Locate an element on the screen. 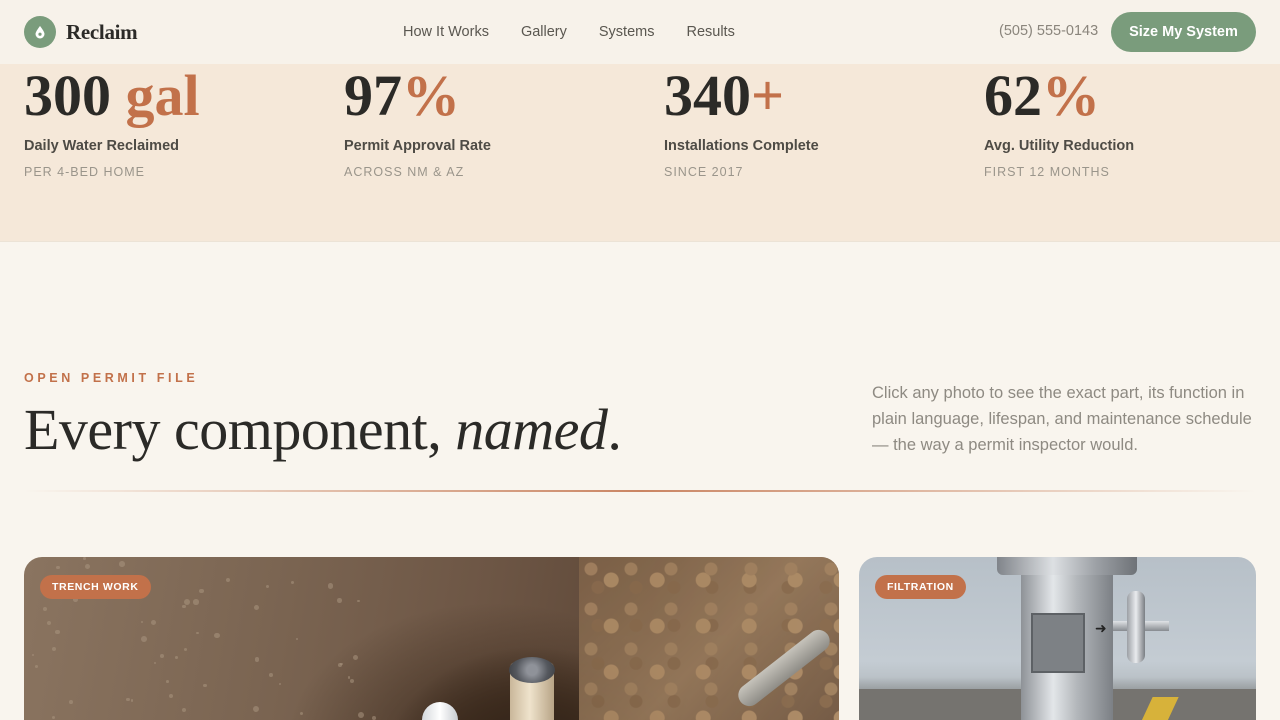 The image size is (1280, 720). stat-sublabel: ACROSS NM & AZ is located at coordinates (404, 172).